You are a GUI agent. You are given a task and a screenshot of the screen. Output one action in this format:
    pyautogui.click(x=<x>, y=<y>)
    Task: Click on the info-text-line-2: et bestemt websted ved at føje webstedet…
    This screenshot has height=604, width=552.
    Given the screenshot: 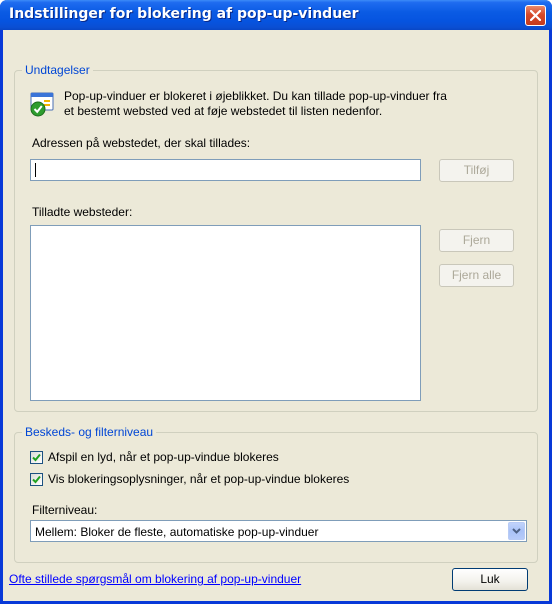 What is the action you would take?
    pyautogui.click(x=223, y=111)
    